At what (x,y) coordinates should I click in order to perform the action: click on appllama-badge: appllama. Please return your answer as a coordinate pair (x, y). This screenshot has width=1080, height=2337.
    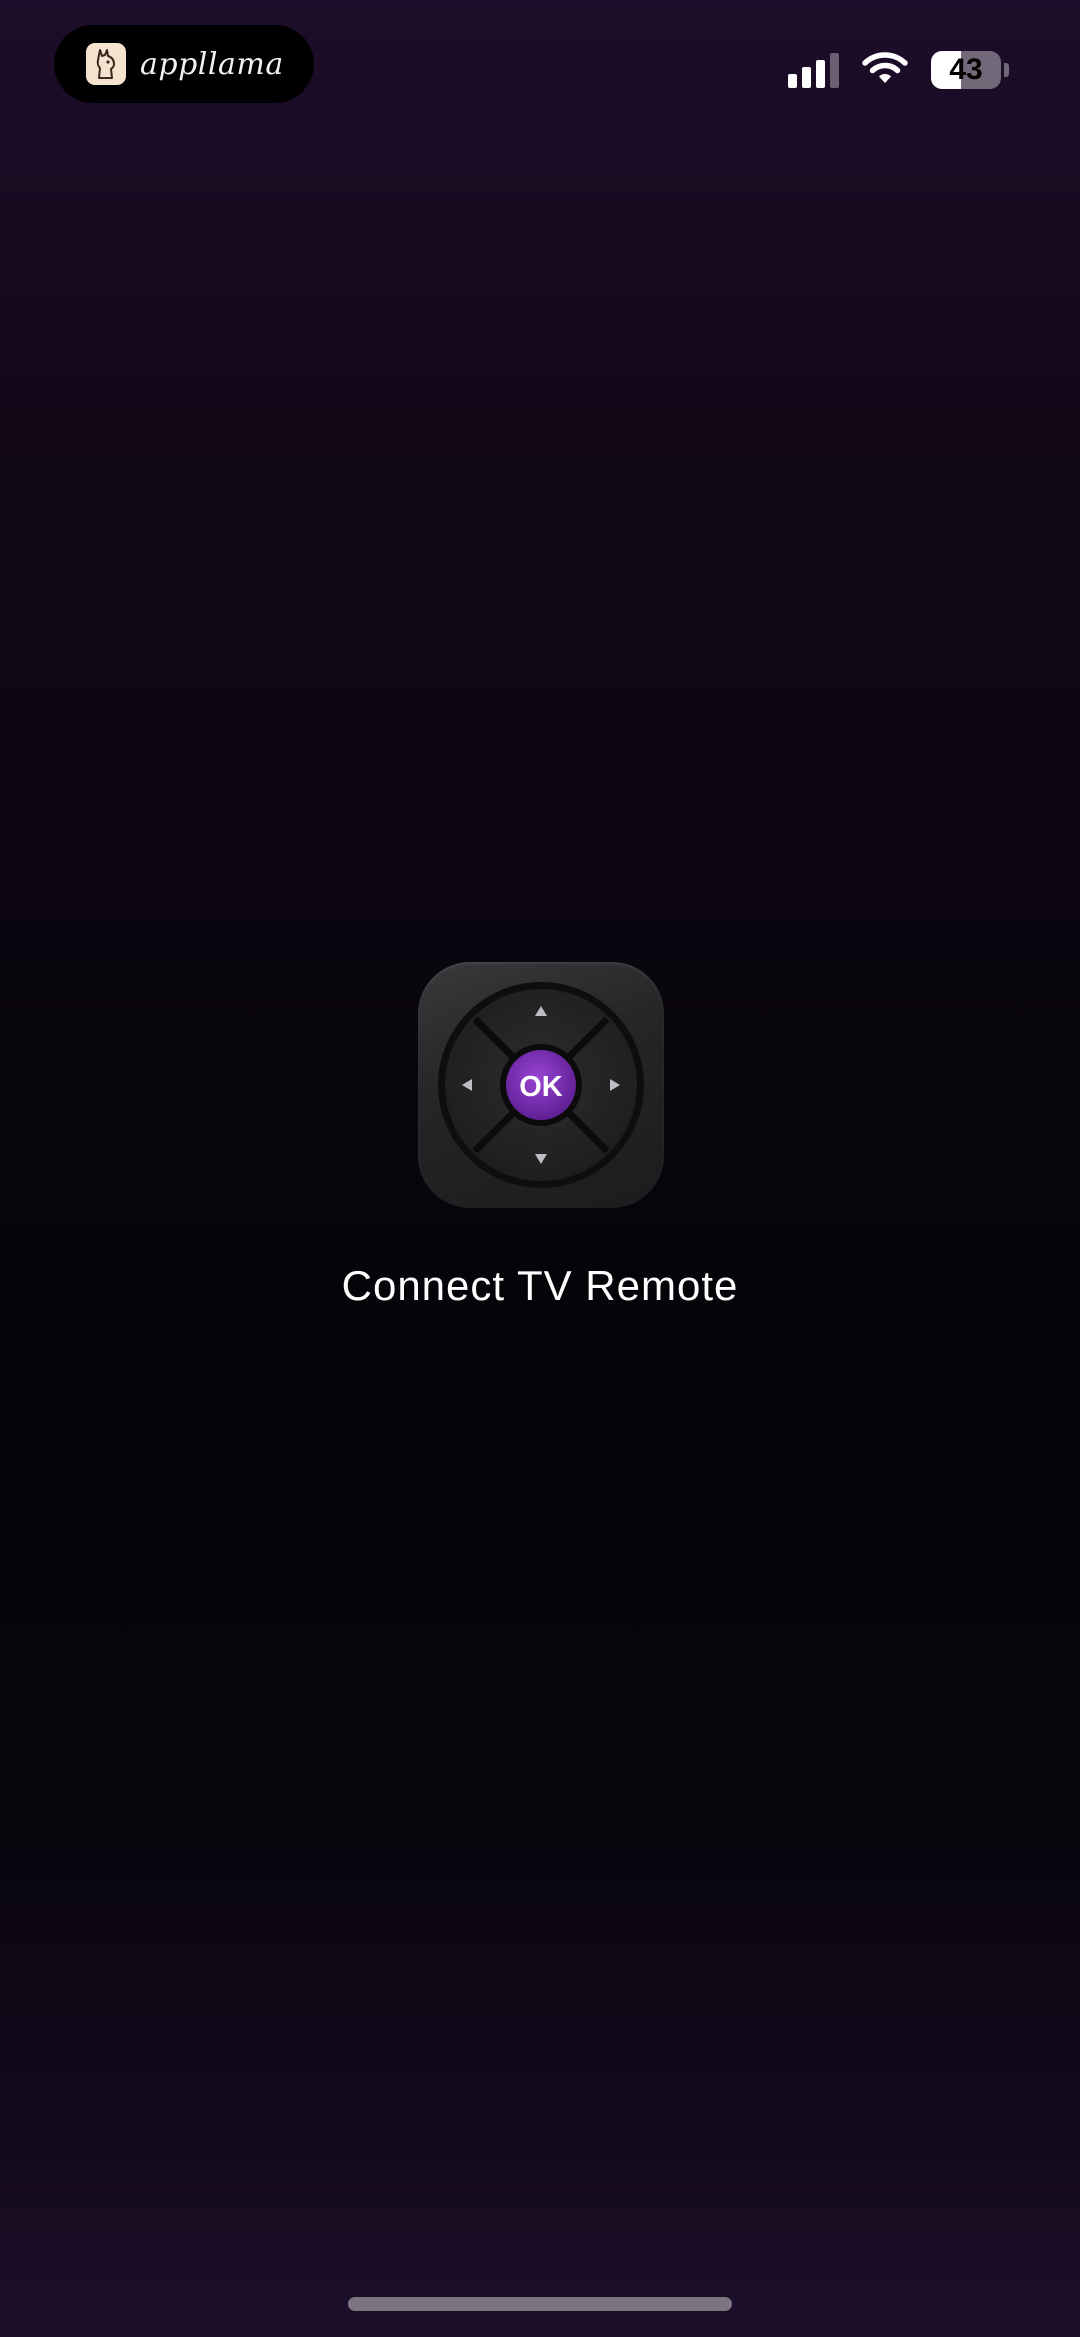
    Looking at the image, I should click on (184, 64).